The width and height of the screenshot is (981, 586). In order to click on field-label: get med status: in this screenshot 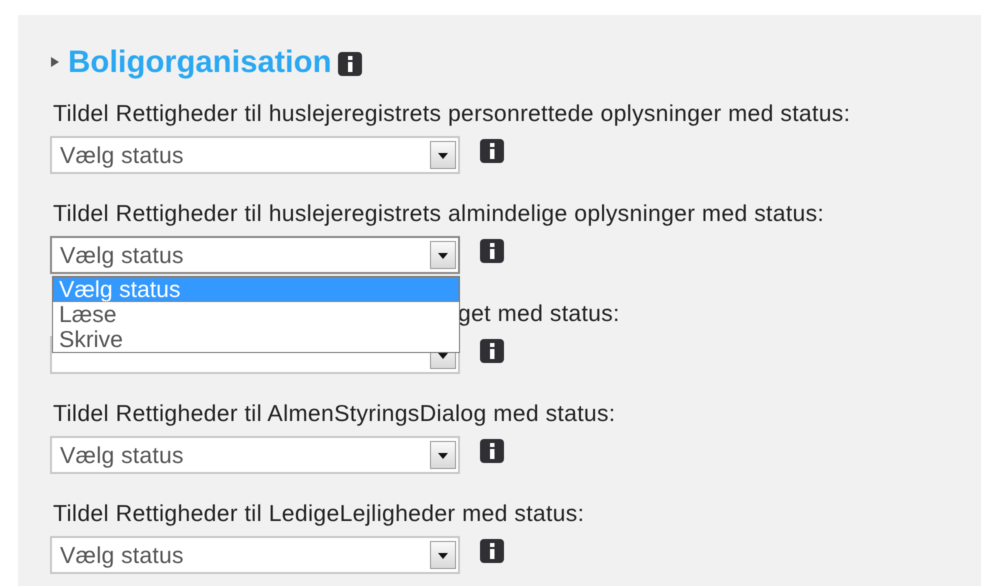, I will do `click(539, 313)`.